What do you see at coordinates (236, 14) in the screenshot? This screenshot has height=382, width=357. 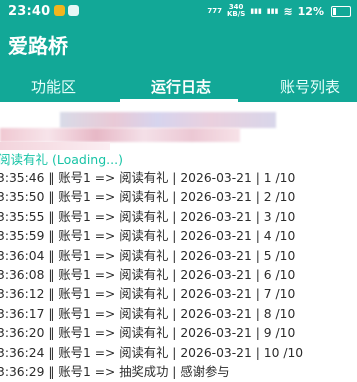 I see `network-speed-unit: KB/S` at bounding box center [236, 14].